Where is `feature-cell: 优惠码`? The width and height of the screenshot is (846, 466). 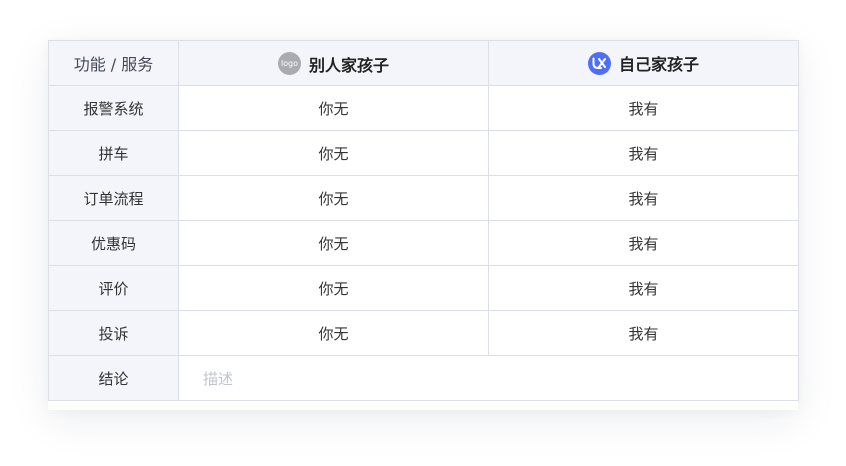 feature-cell: 优惠码 is located at coordinates (113, 243).